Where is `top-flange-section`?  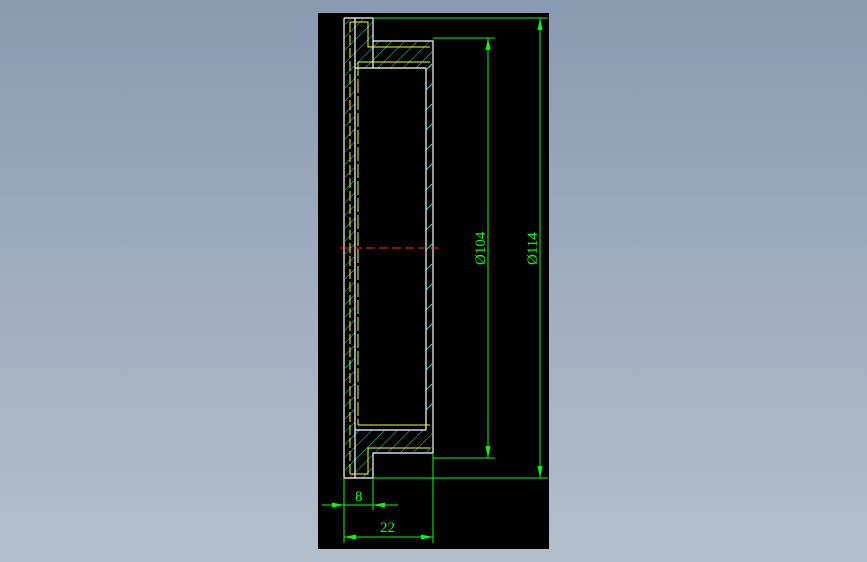
top-flange-section is located at coordinates (393, 43).